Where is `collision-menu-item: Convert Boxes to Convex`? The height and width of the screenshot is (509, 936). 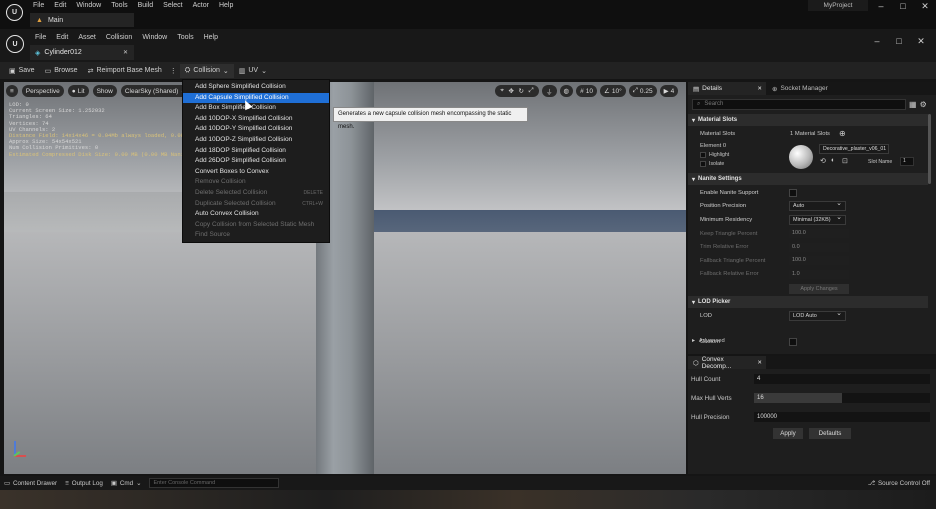 collision-menu-item: Convert Boxes to Convex is located at coordinates (256, 172).